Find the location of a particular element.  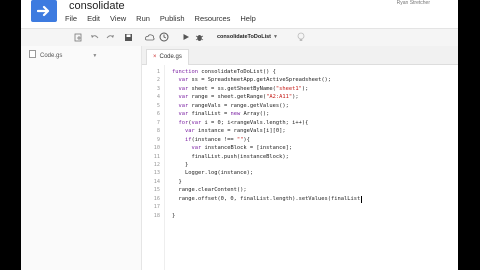

line-number: 5 is located at coordinates (158, 105).